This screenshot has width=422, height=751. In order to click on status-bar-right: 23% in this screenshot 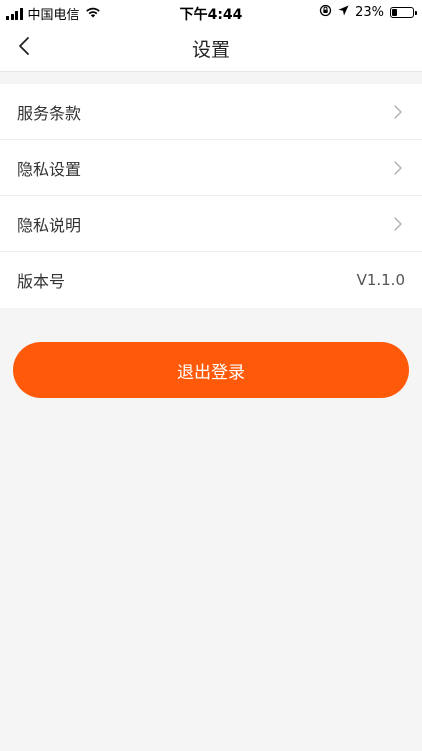, I will do `click(368, 12)`.